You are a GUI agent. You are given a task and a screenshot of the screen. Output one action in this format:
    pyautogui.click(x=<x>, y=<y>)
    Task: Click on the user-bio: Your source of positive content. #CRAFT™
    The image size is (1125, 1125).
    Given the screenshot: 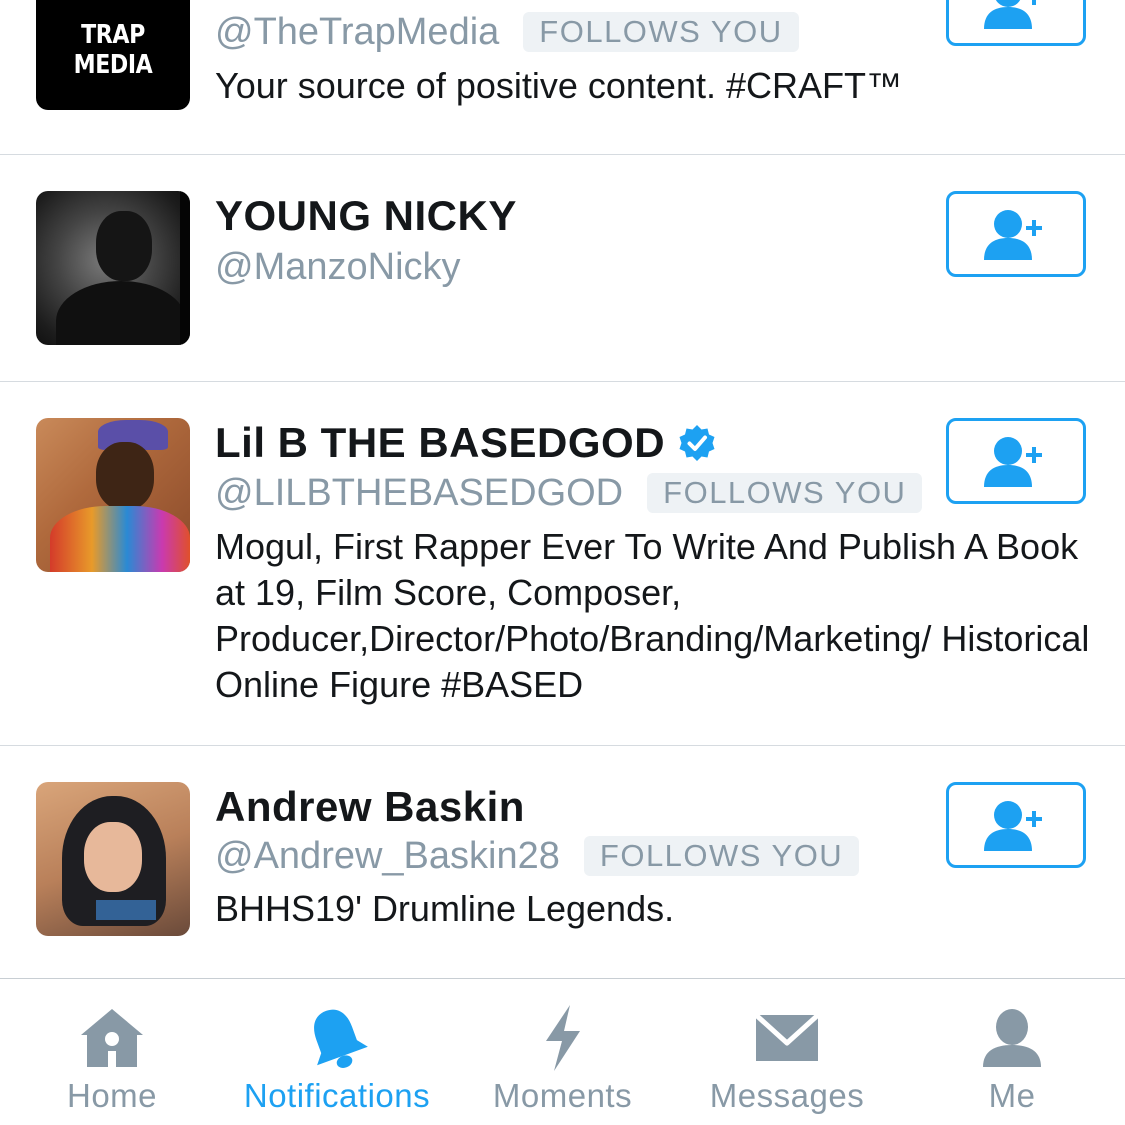 What is the action you would take?
    pyautogui.click(x=558, y=85)
    